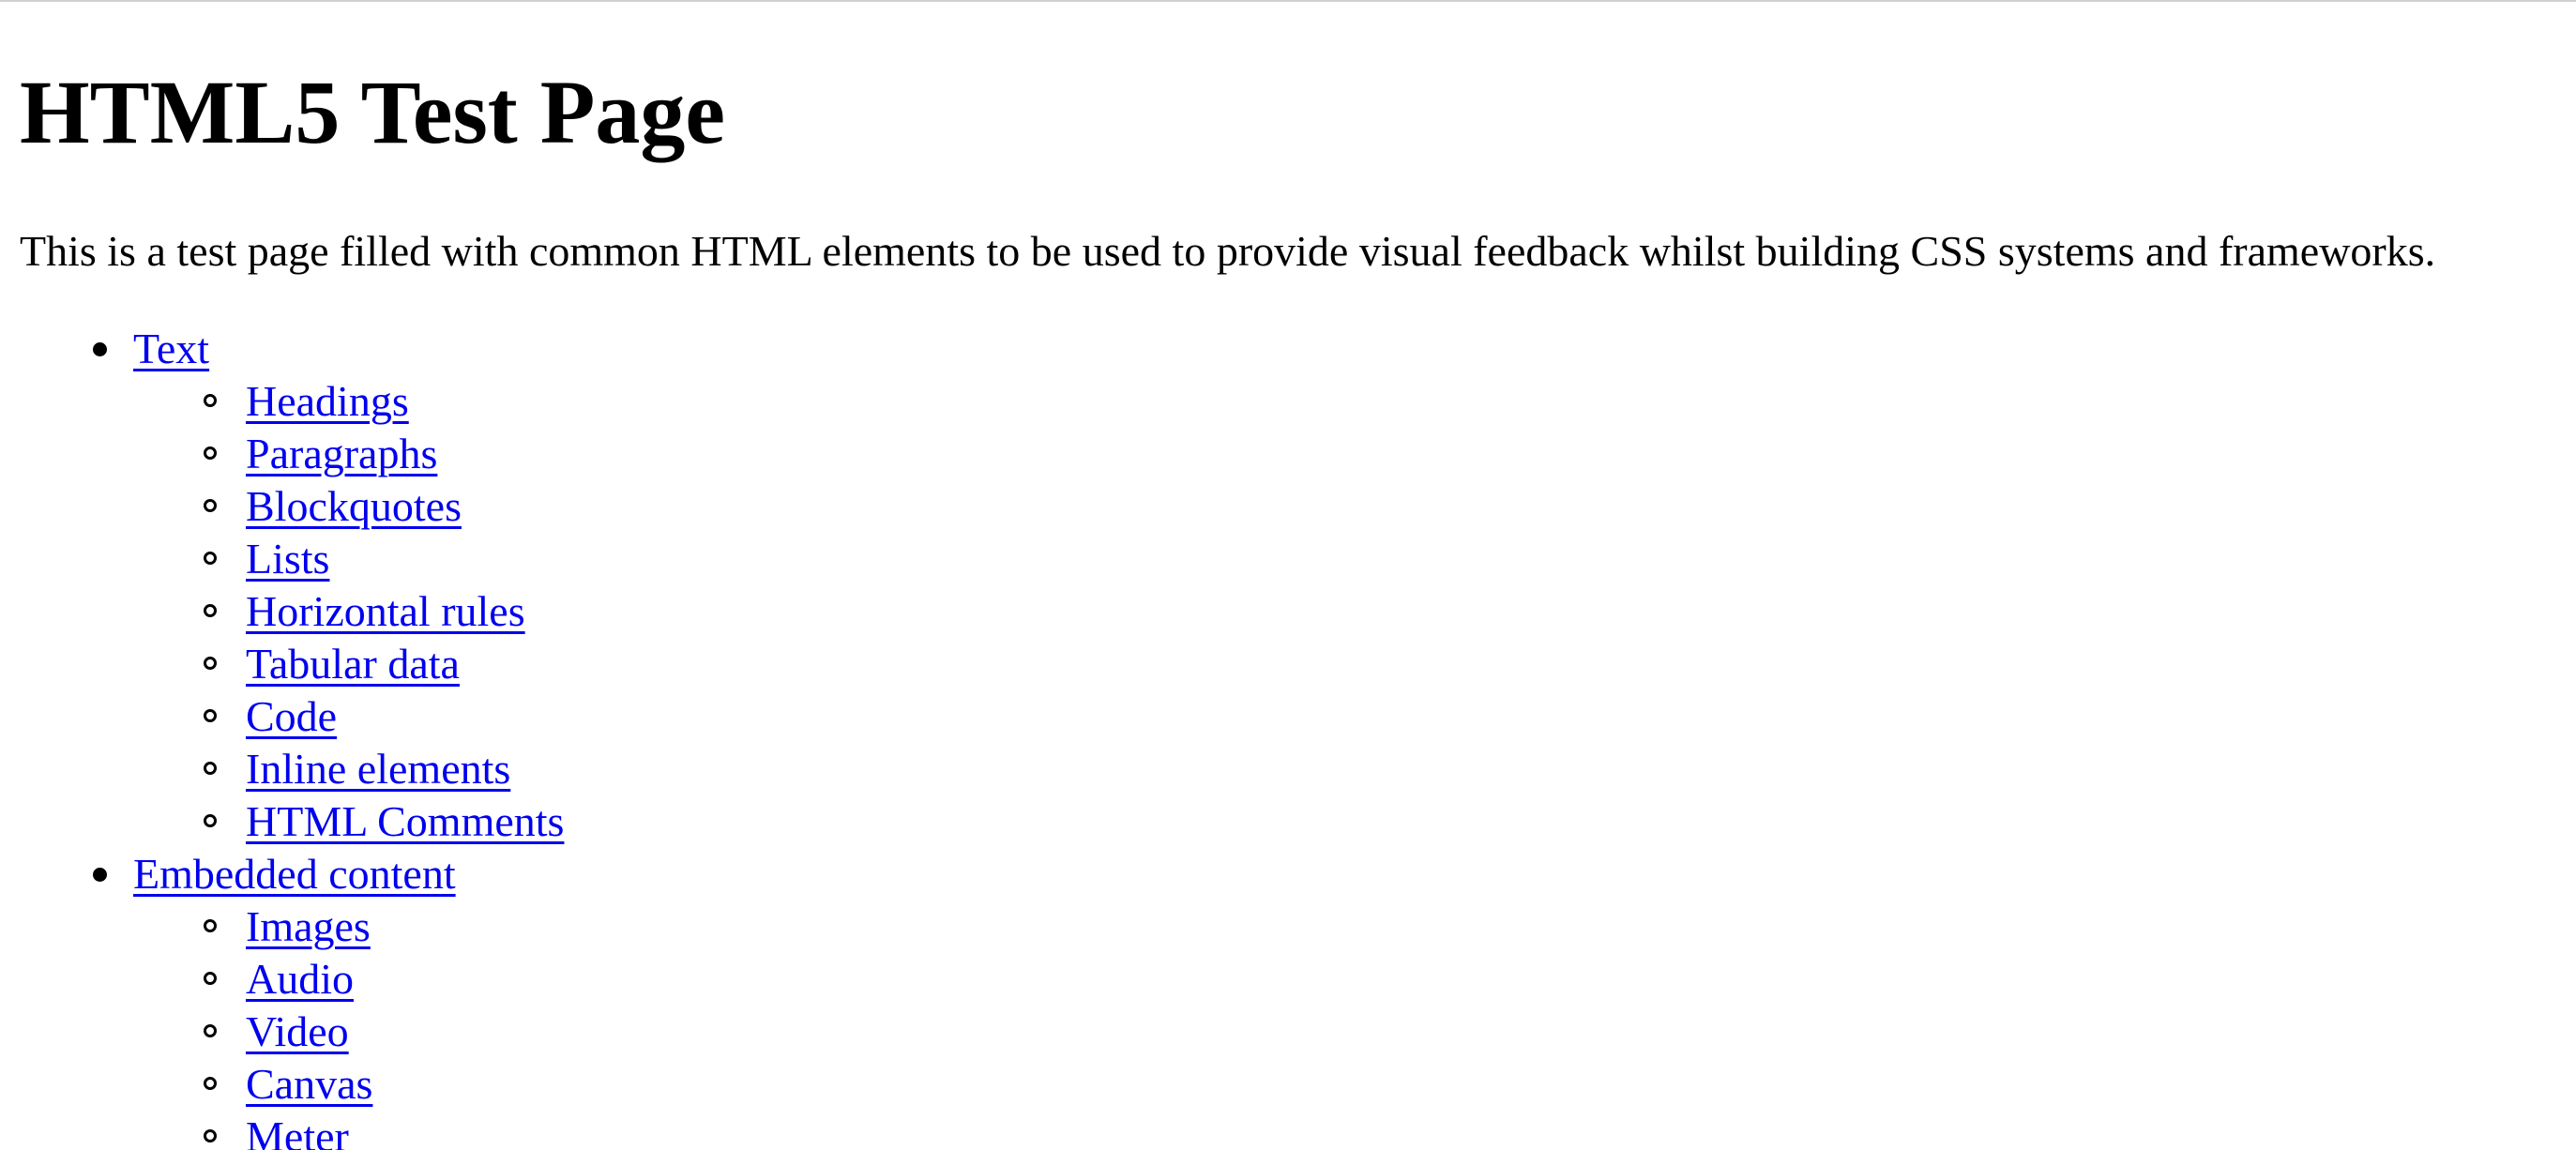  Describe the element at coordinates (405, 822) in the screenshot. I see `toc-link-html-comments: HTML Comments` at that location.